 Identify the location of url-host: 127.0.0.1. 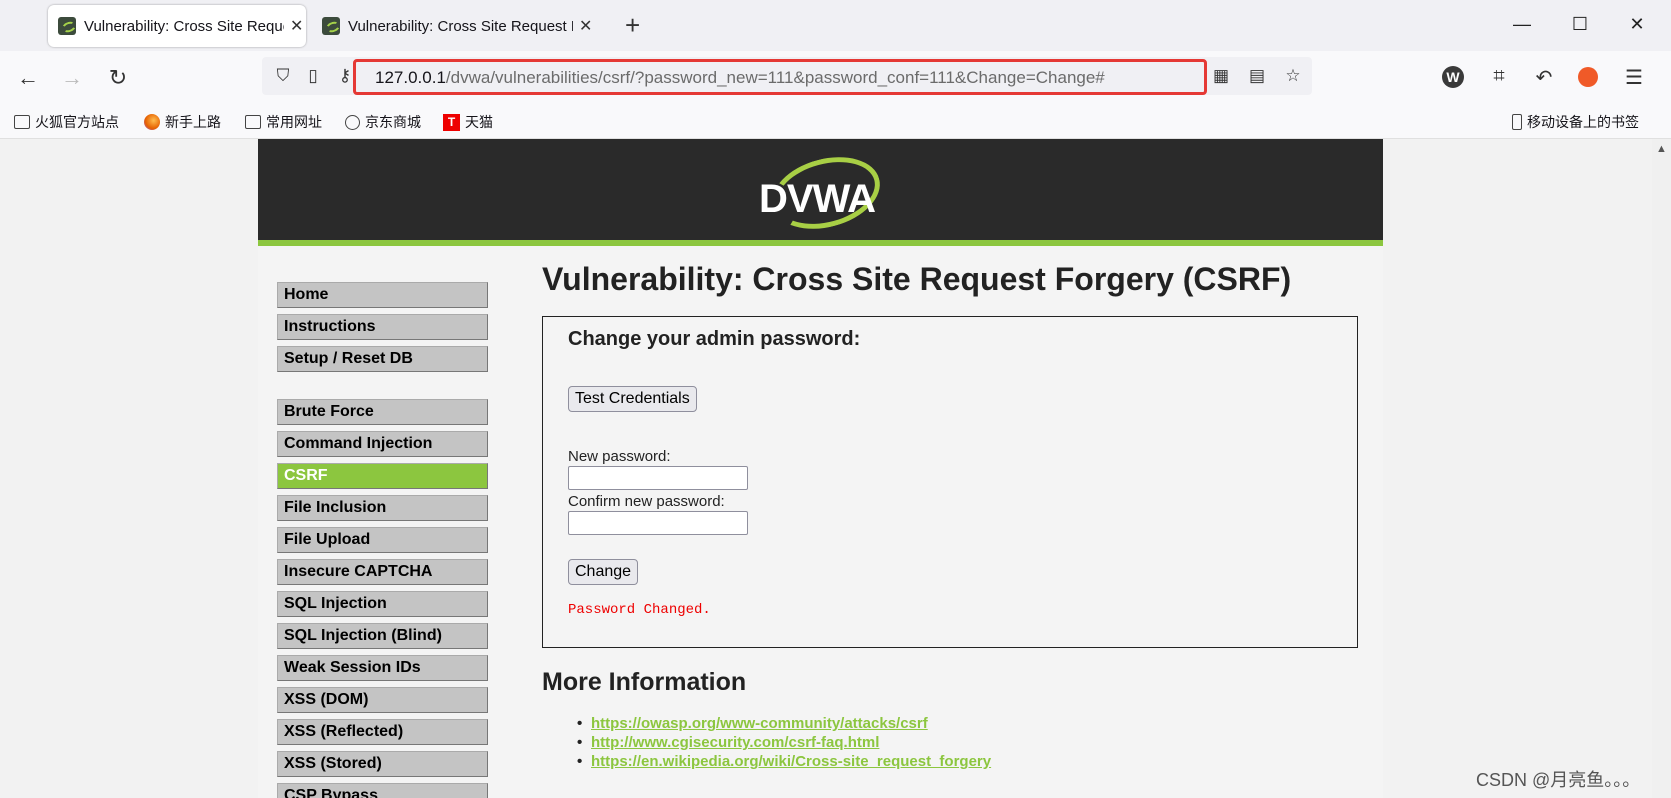
(410, 77).